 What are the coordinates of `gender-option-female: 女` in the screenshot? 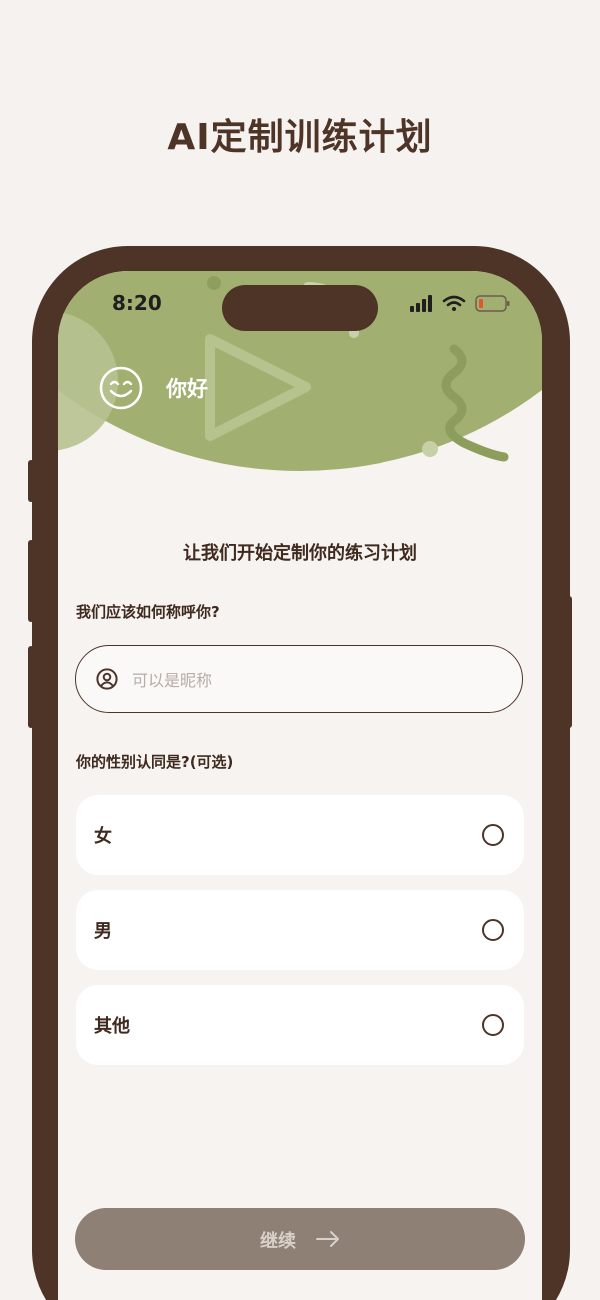 It's located at (300, 835).